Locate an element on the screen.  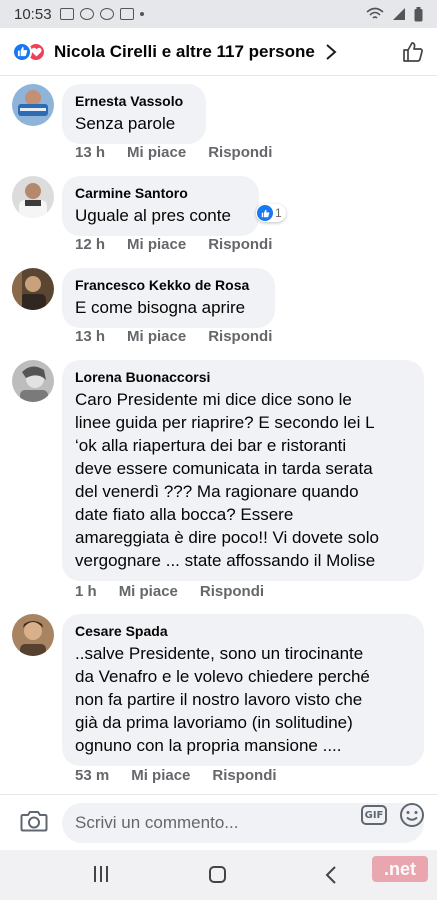
emoji-icon is located at coordinates (412, 815).